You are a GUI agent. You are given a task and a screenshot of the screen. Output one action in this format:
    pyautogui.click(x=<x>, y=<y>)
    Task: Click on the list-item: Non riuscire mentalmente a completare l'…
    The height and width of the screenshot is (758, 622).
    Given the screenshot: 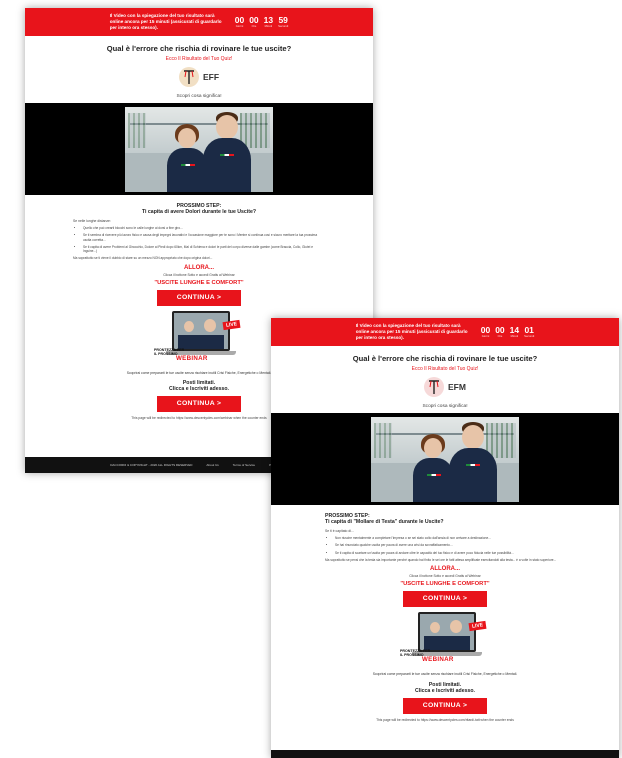 What is the action you would take?
    pyautogui.click(x=450, y=538)
    